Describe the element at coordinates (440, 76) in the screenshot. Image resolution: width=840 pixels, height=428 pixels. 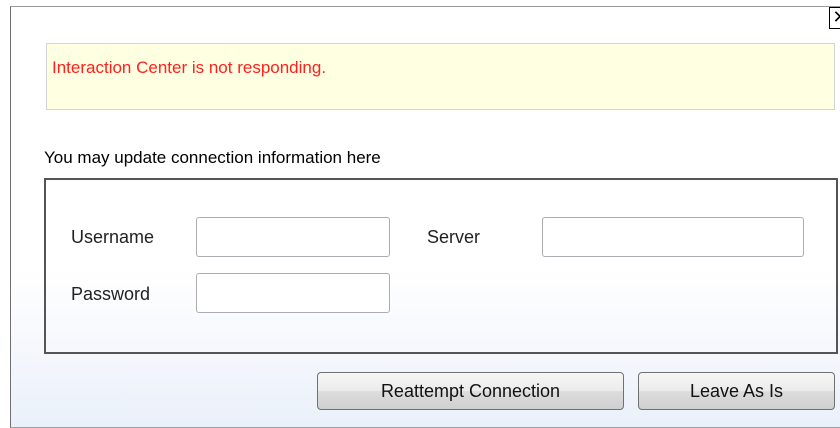
I see `alert-box: Interaction Center is not responding.` at that location.